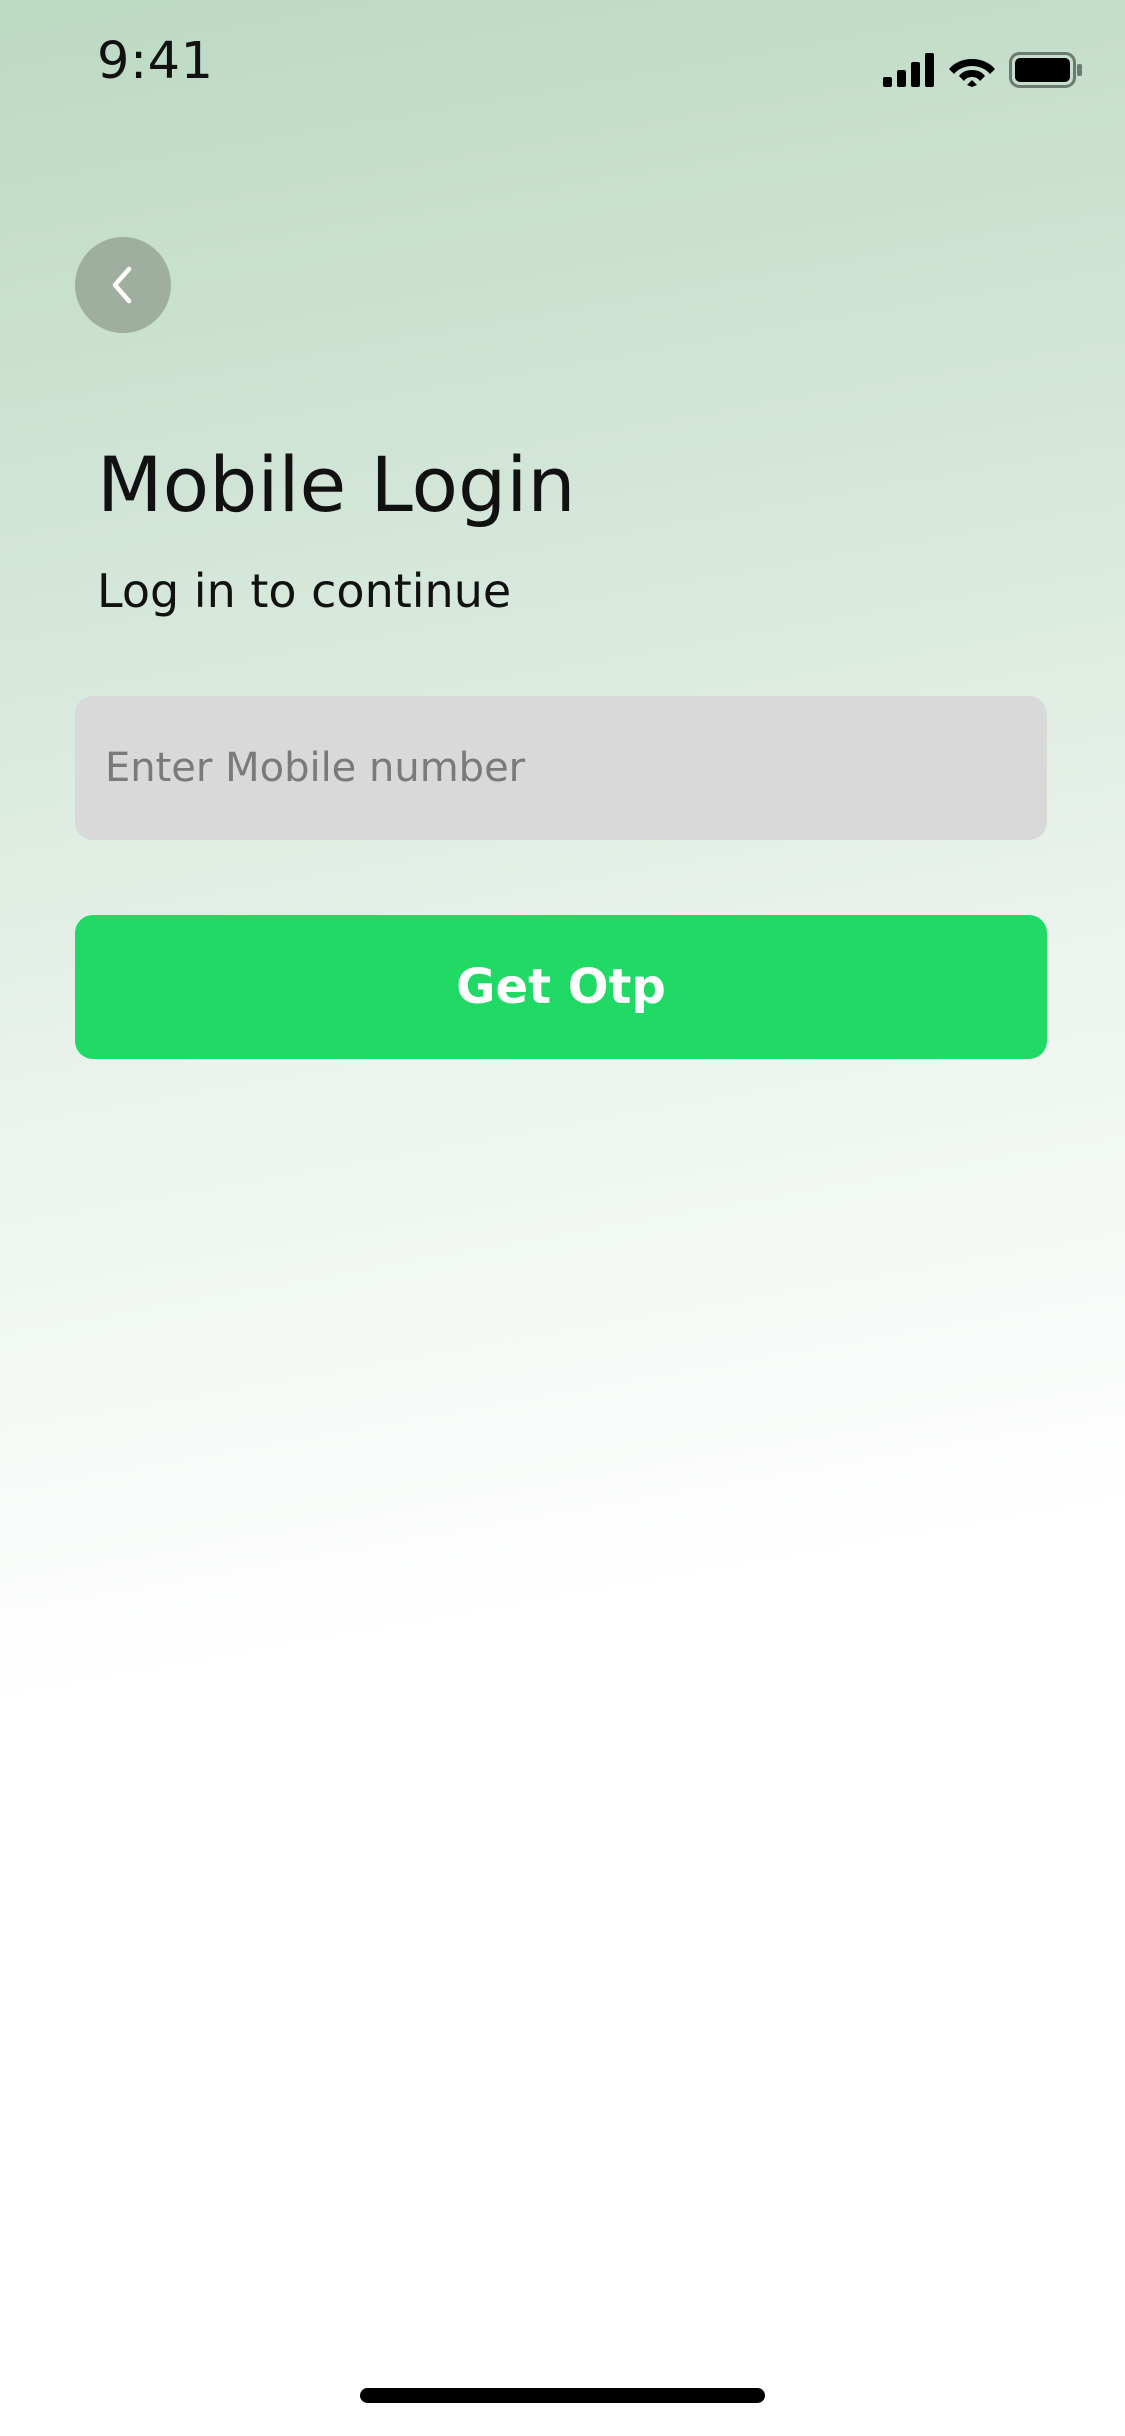 This screenshot has width=1125, height=2436. Describe the element at coordinates (336, 484) in the screenshot. I see `page-title: Mobile Login` at that location.